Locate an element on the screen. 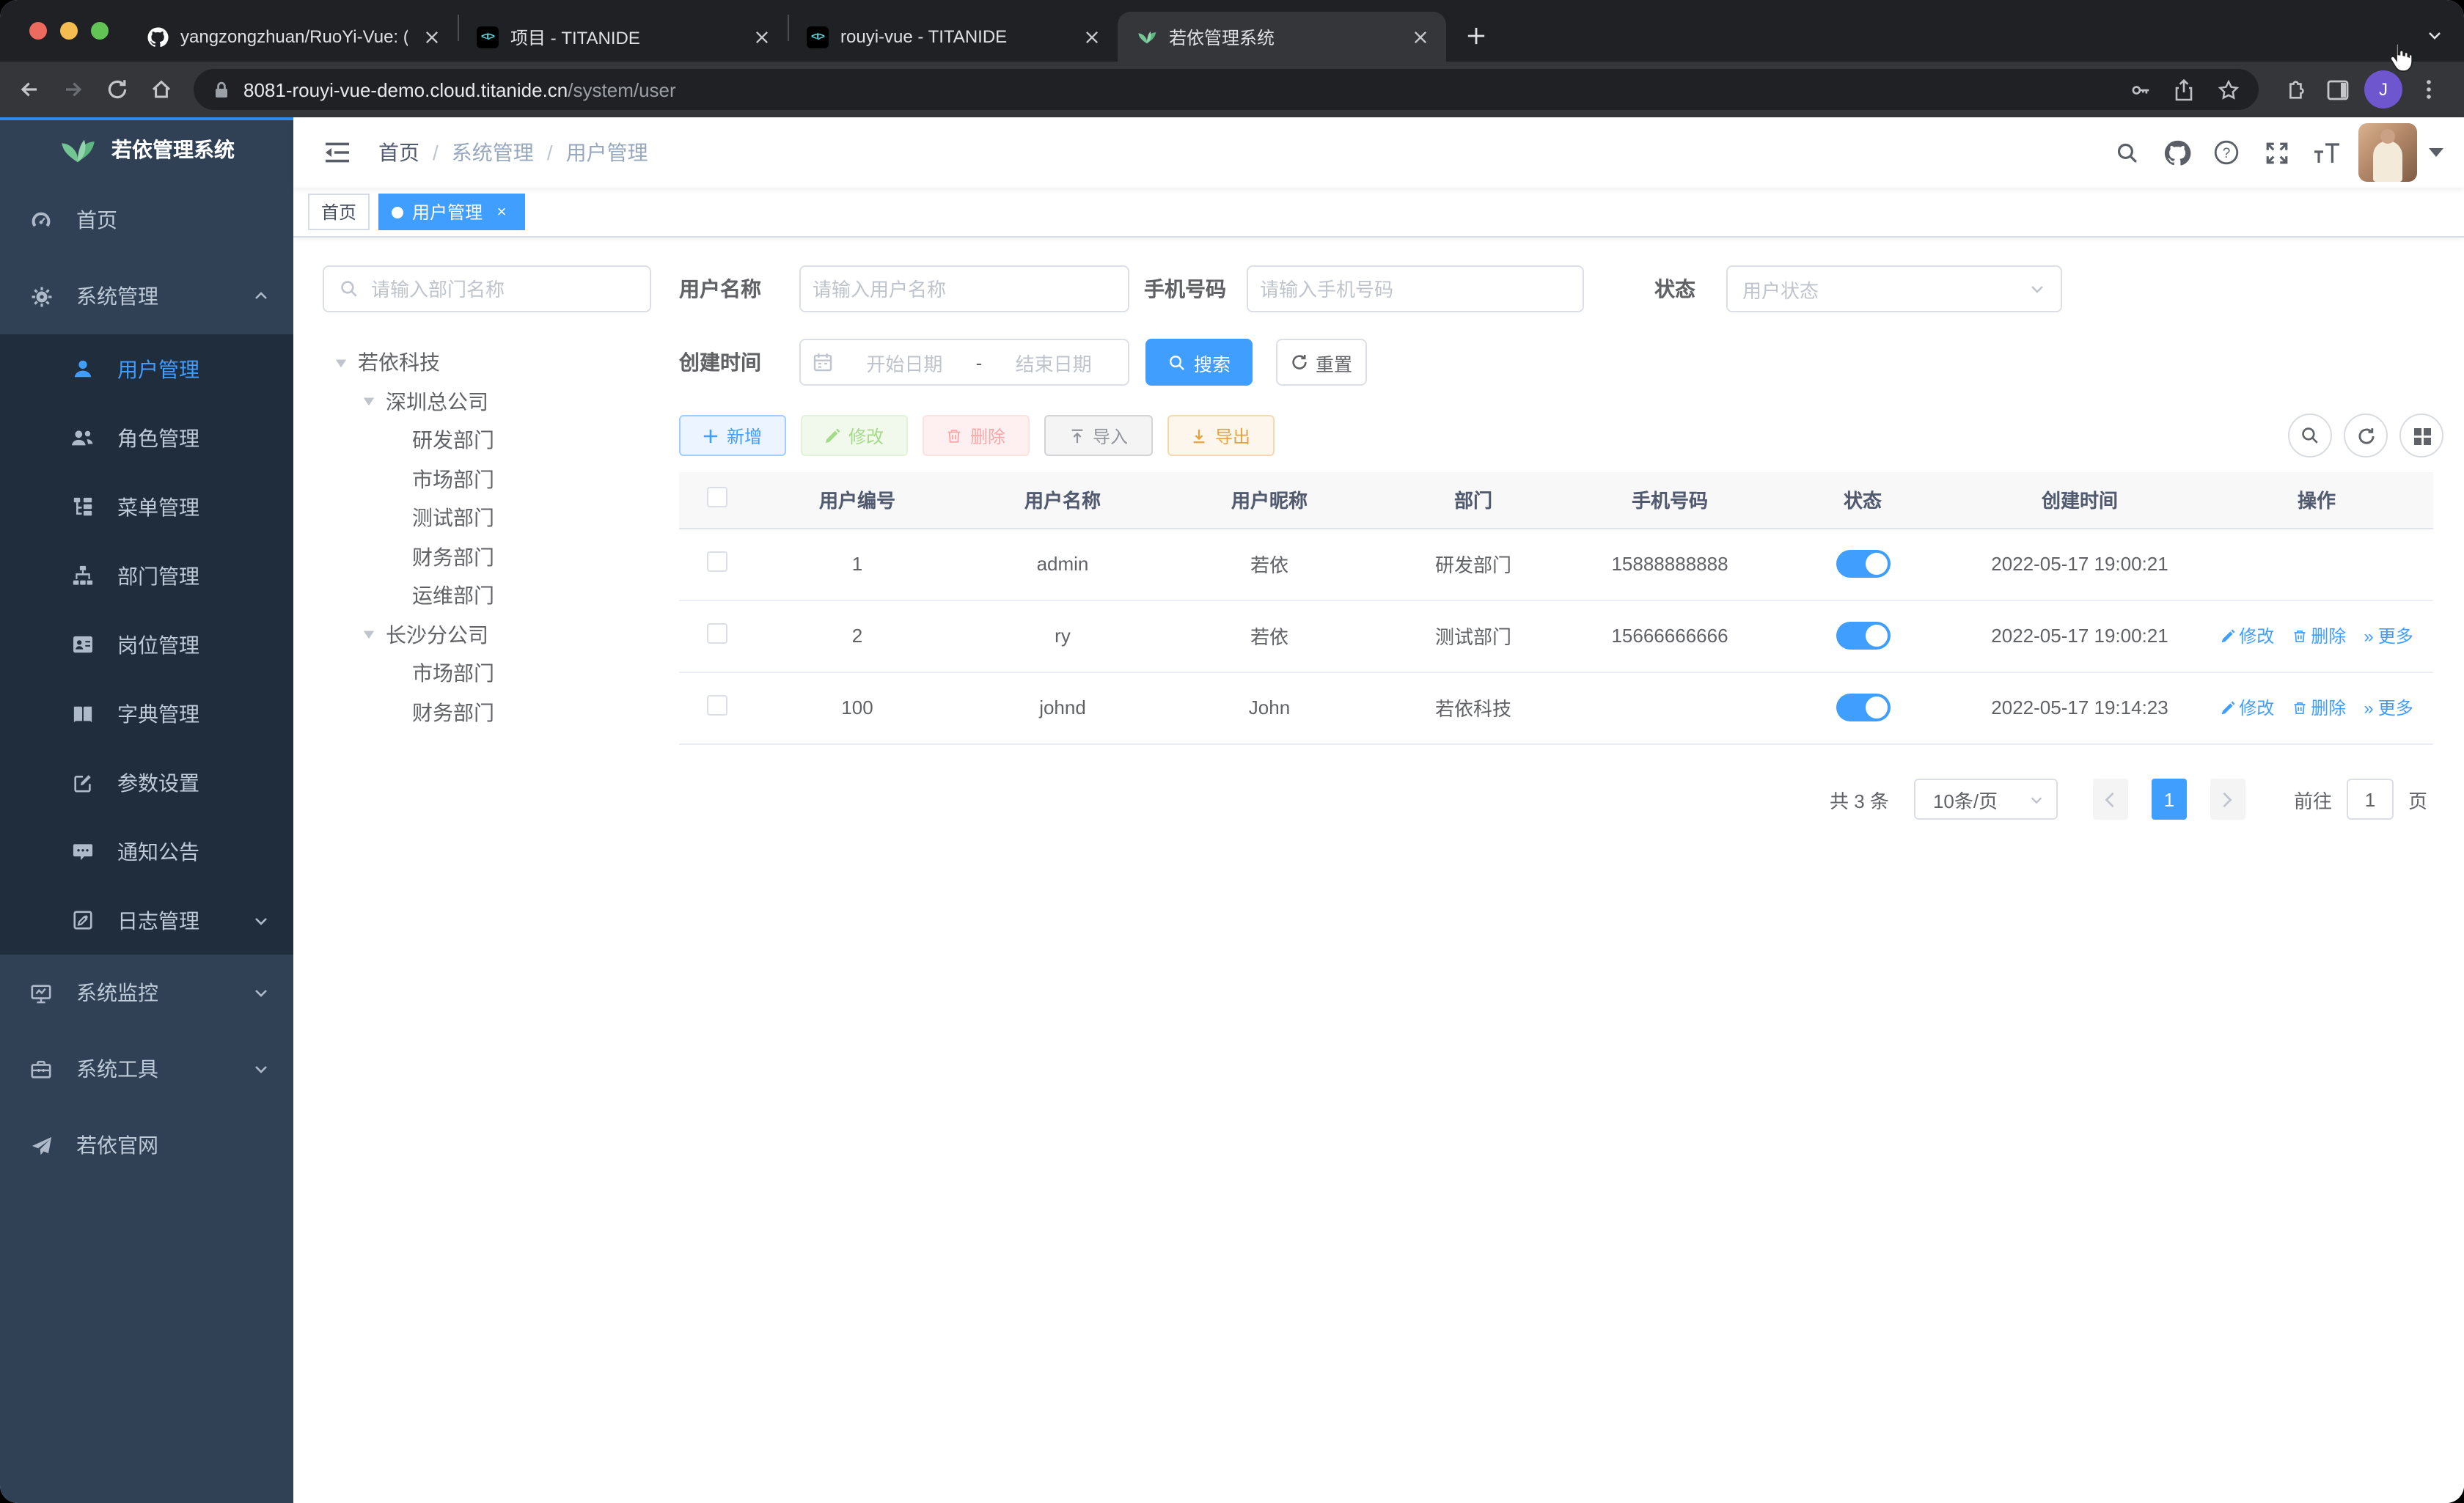 This screenshot has height=1503, width=2464. sidebar-item-dict-management: 字典管理 is located at coordinates (146, 713).